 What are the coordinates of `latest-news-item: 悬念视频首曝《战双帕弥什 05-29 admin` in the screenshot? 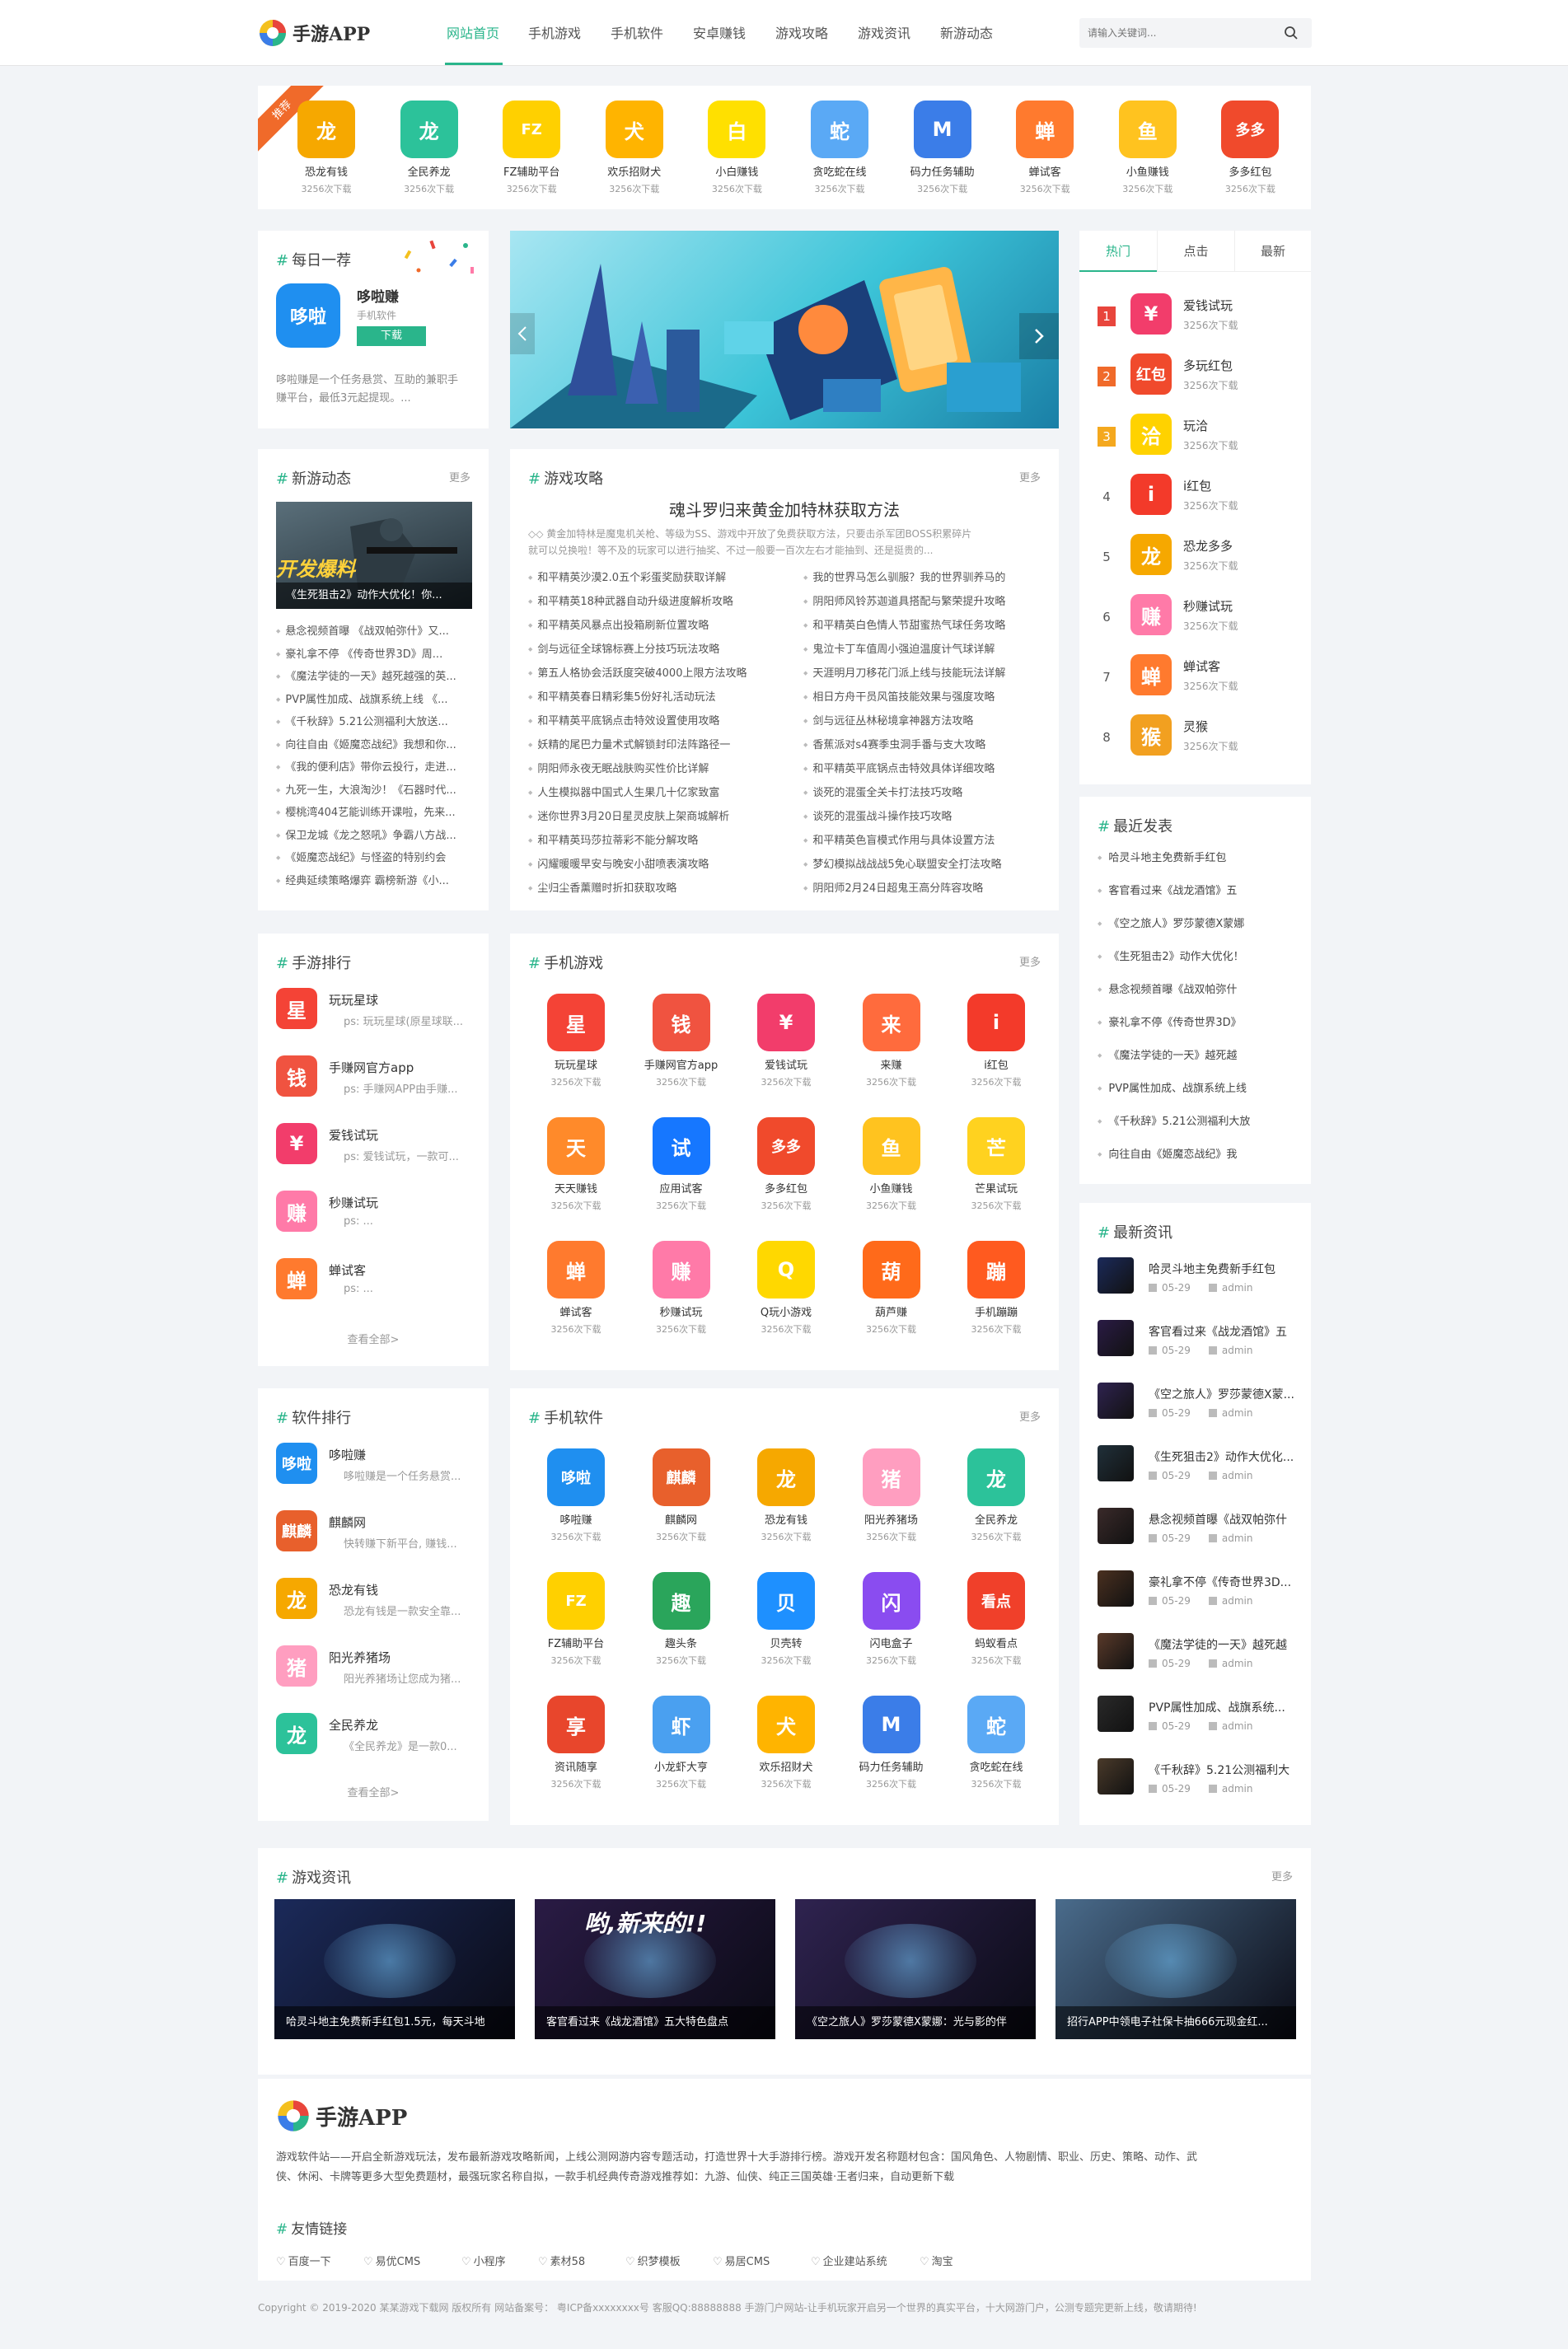 It's located at (1205, 1535).